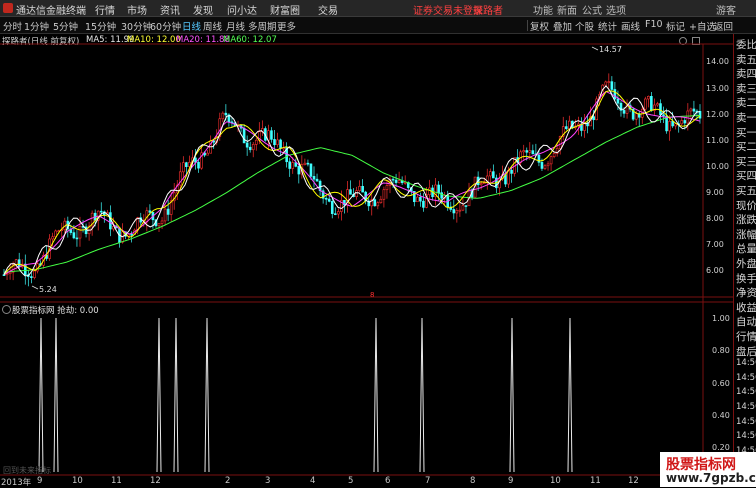 The height and width of the screenshot is (488, 756). What do you see at coordinates (473, 481) in the screenshot?
I see `date-tick: 8` at bounding box center [473, 481].